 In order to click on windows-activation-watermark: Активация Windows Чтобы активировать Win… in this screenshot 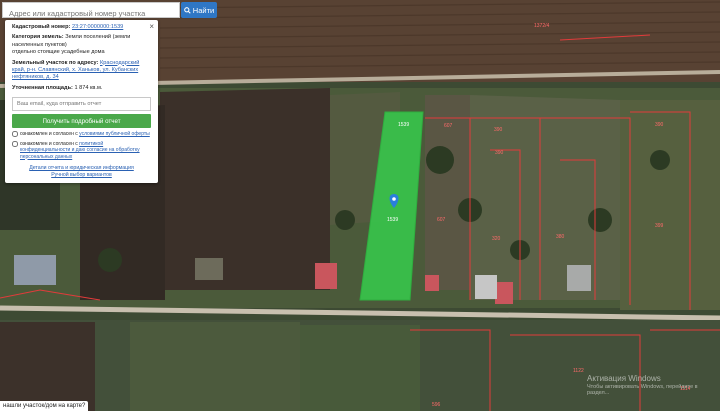, I will do `click(653, 385)`.